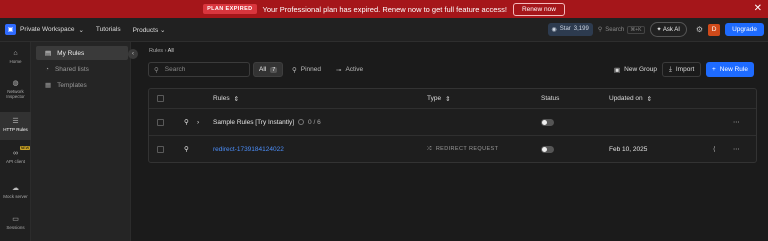  I want to click on filter-all: All 7, so click(268, 69).